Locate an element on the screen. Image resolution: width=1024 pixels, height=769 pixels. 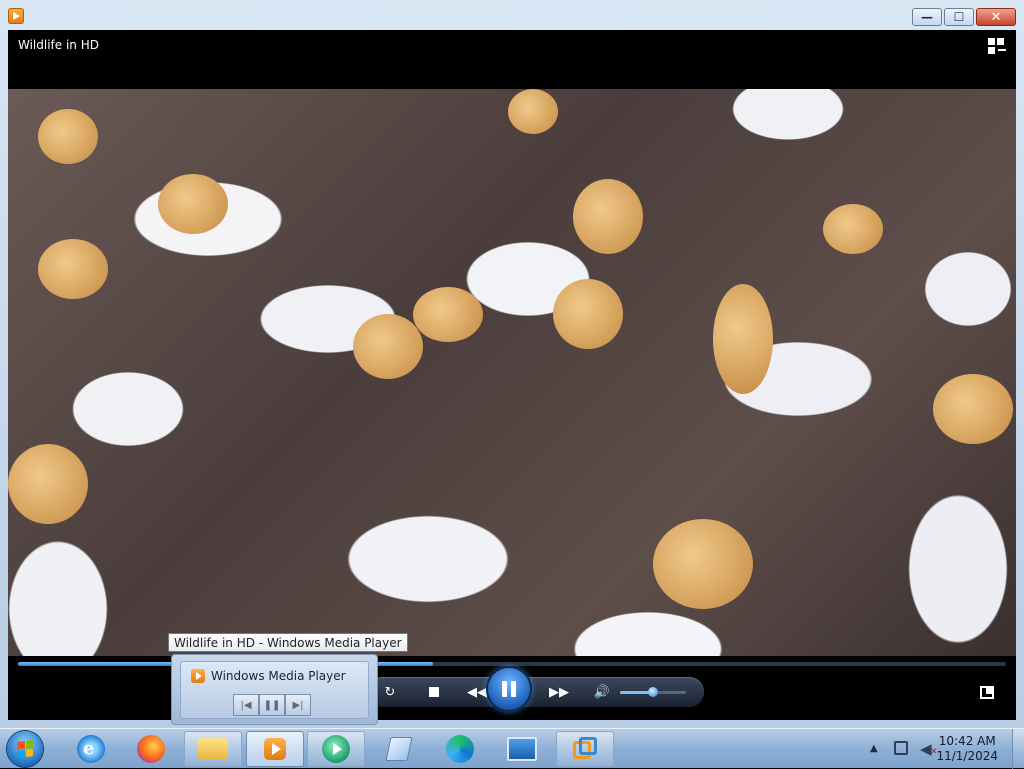
fast-forward-icon: ▶▶ is located at coordinates (559, 692).